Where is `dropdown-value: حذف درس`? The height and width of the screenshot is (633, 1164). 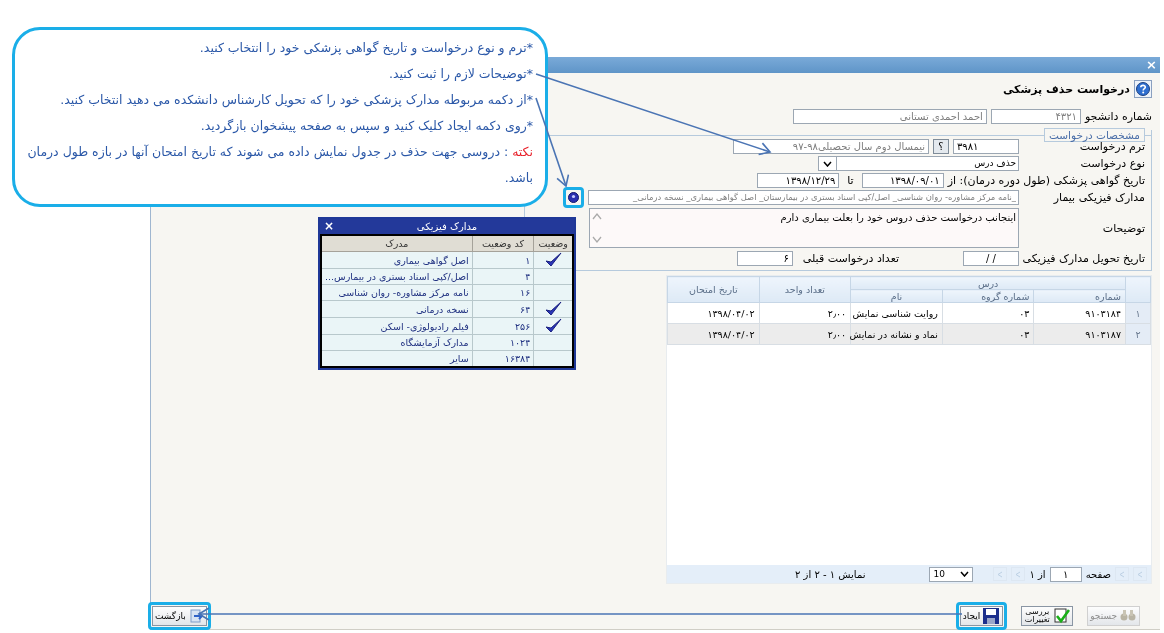 dropdown-value: حذف درس is located at coordinates (995, 163).